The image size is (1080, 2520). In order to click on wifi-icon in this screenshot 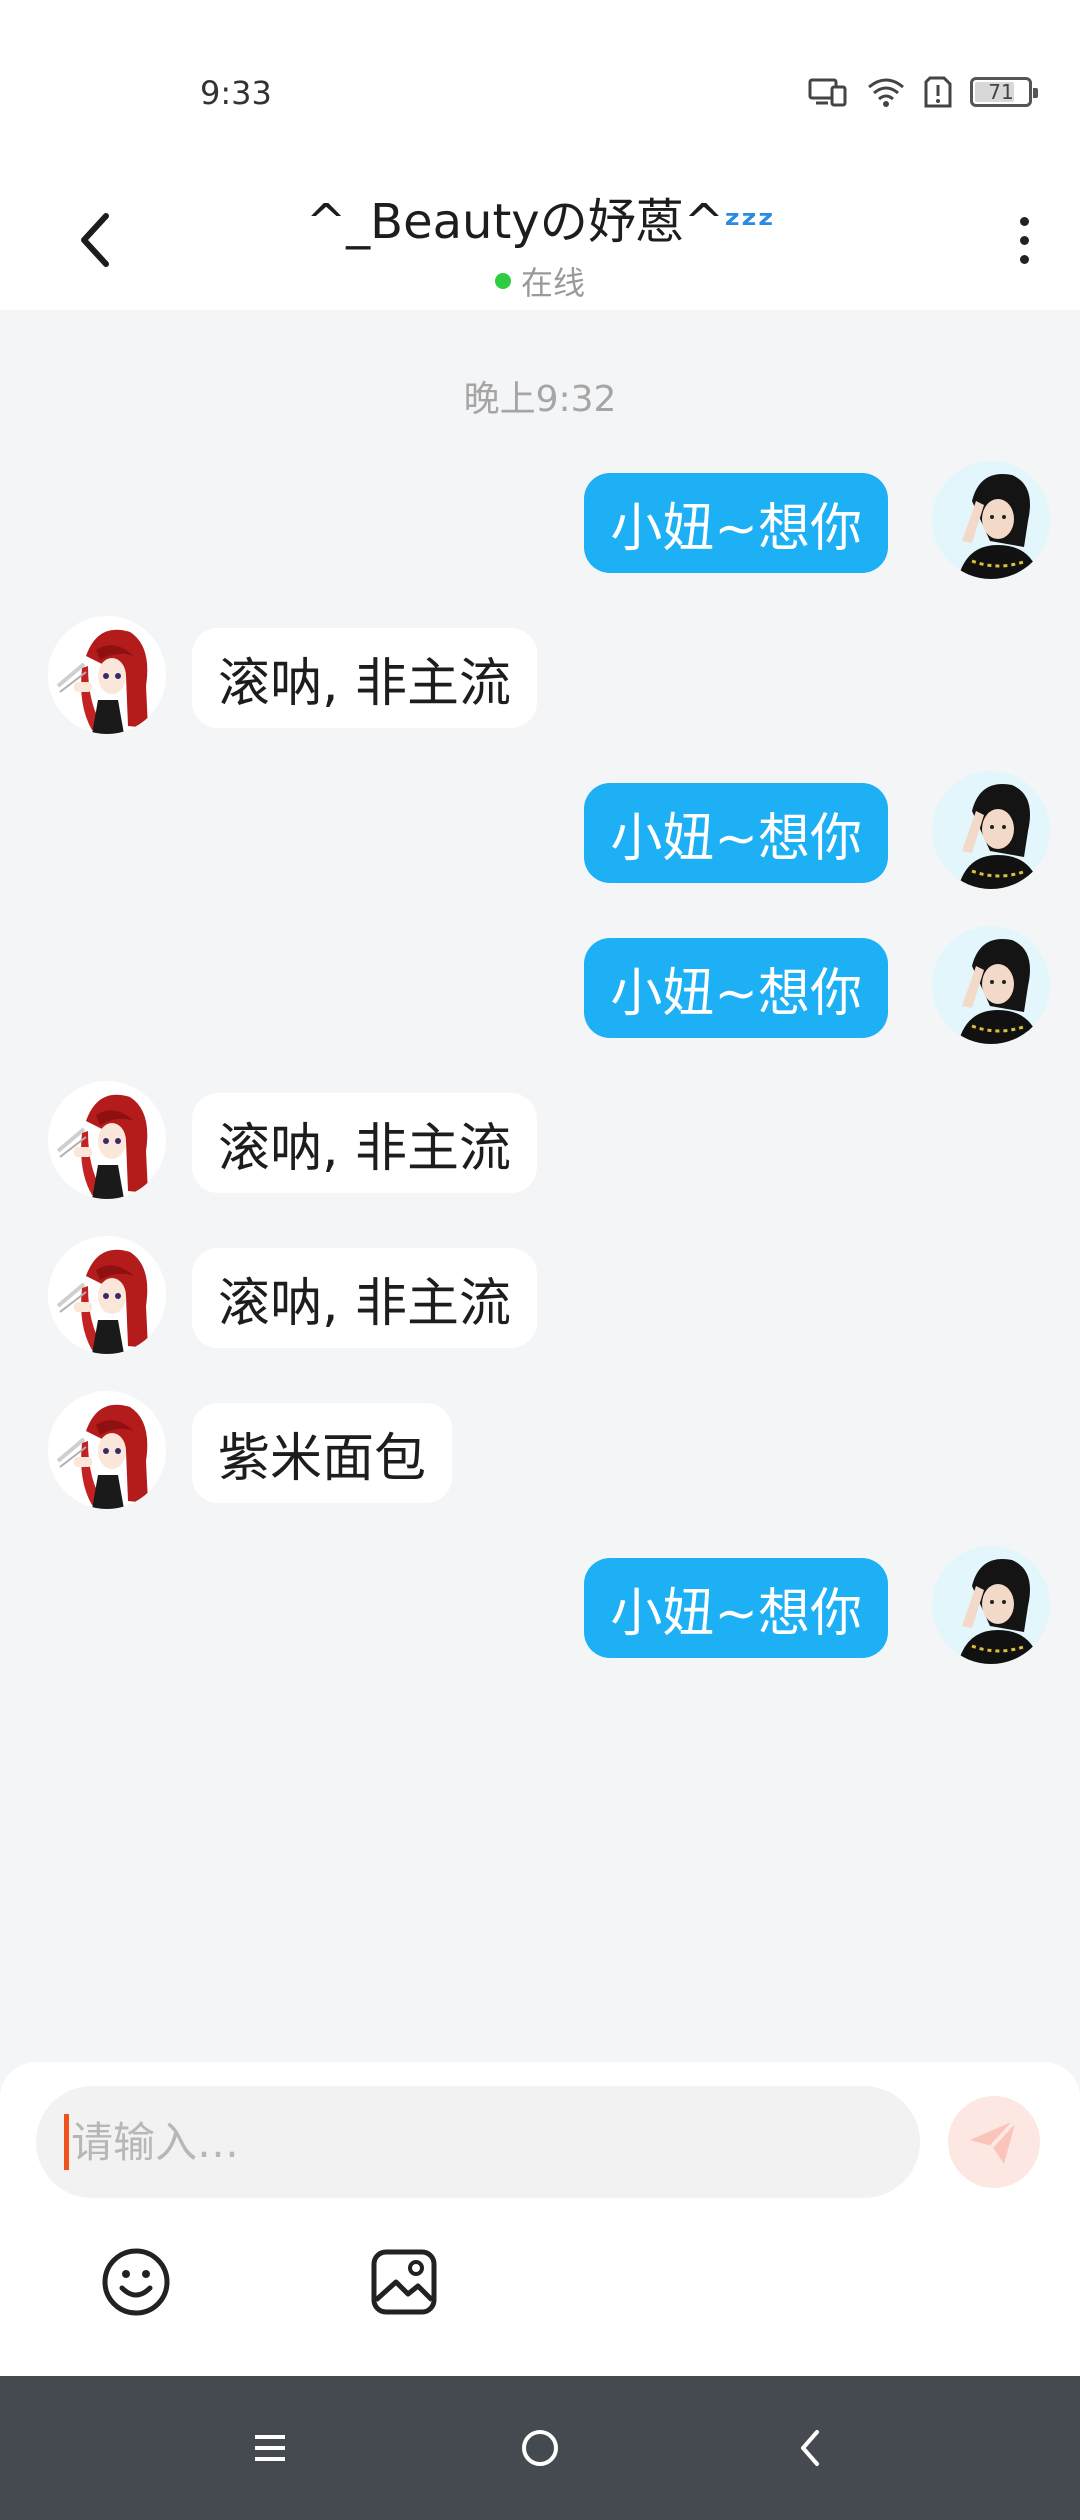, I will do `click(886, 92)`.